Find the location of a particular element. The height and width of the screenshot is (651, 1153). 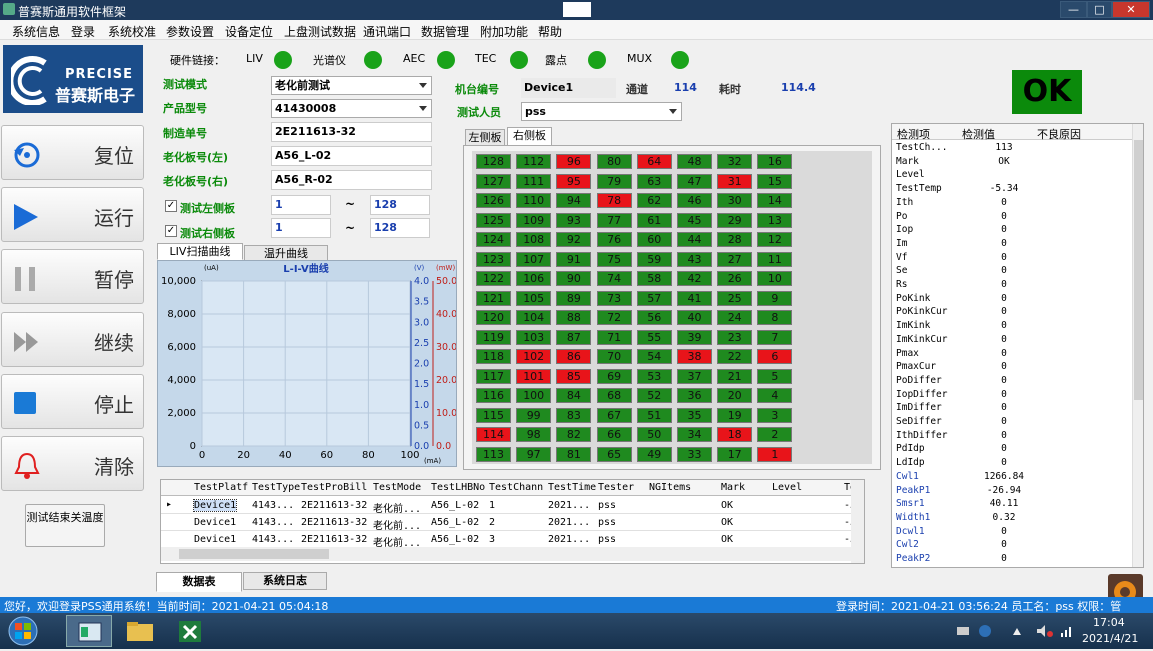

test-right-to-input: 128 is located at coordinates (400, 228).